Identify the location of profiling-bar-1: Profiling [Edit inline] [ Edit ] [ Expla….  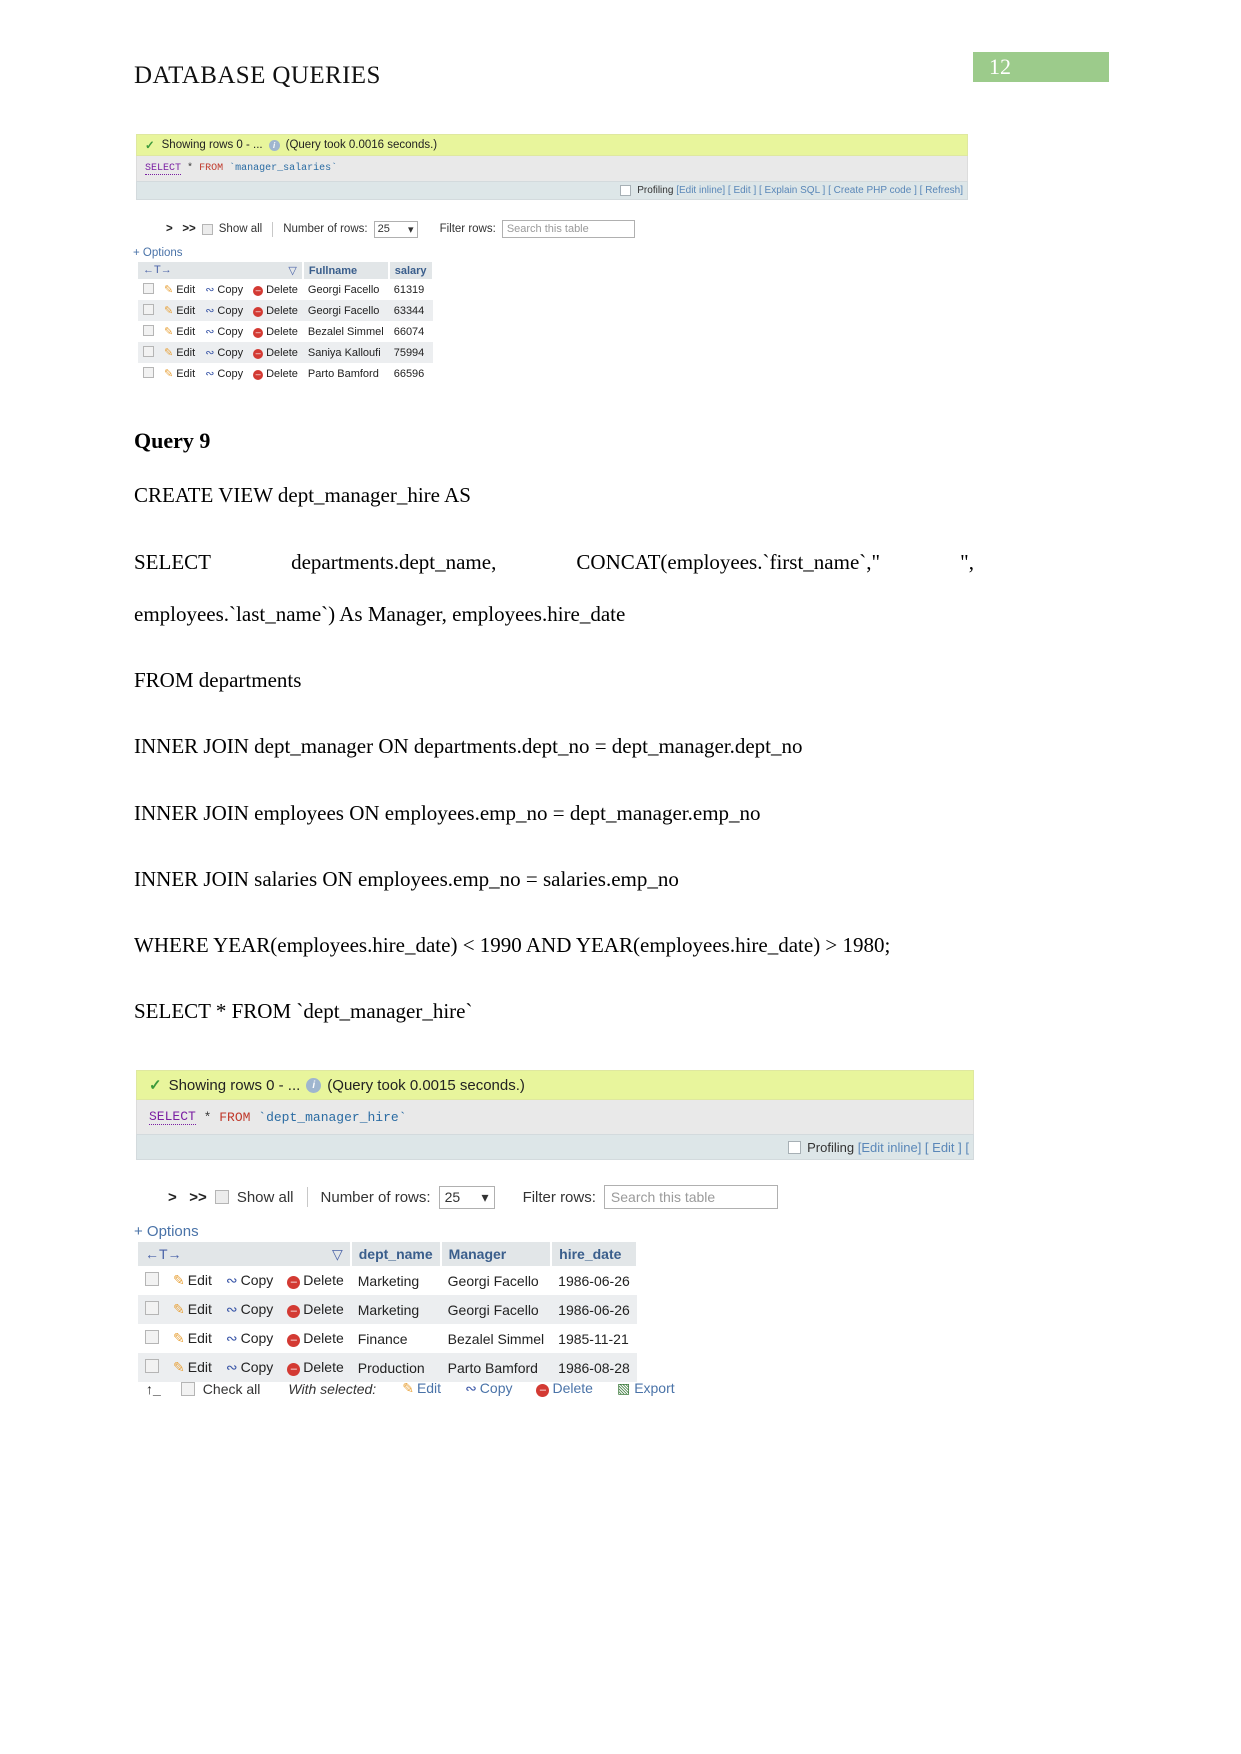
(552, 190).